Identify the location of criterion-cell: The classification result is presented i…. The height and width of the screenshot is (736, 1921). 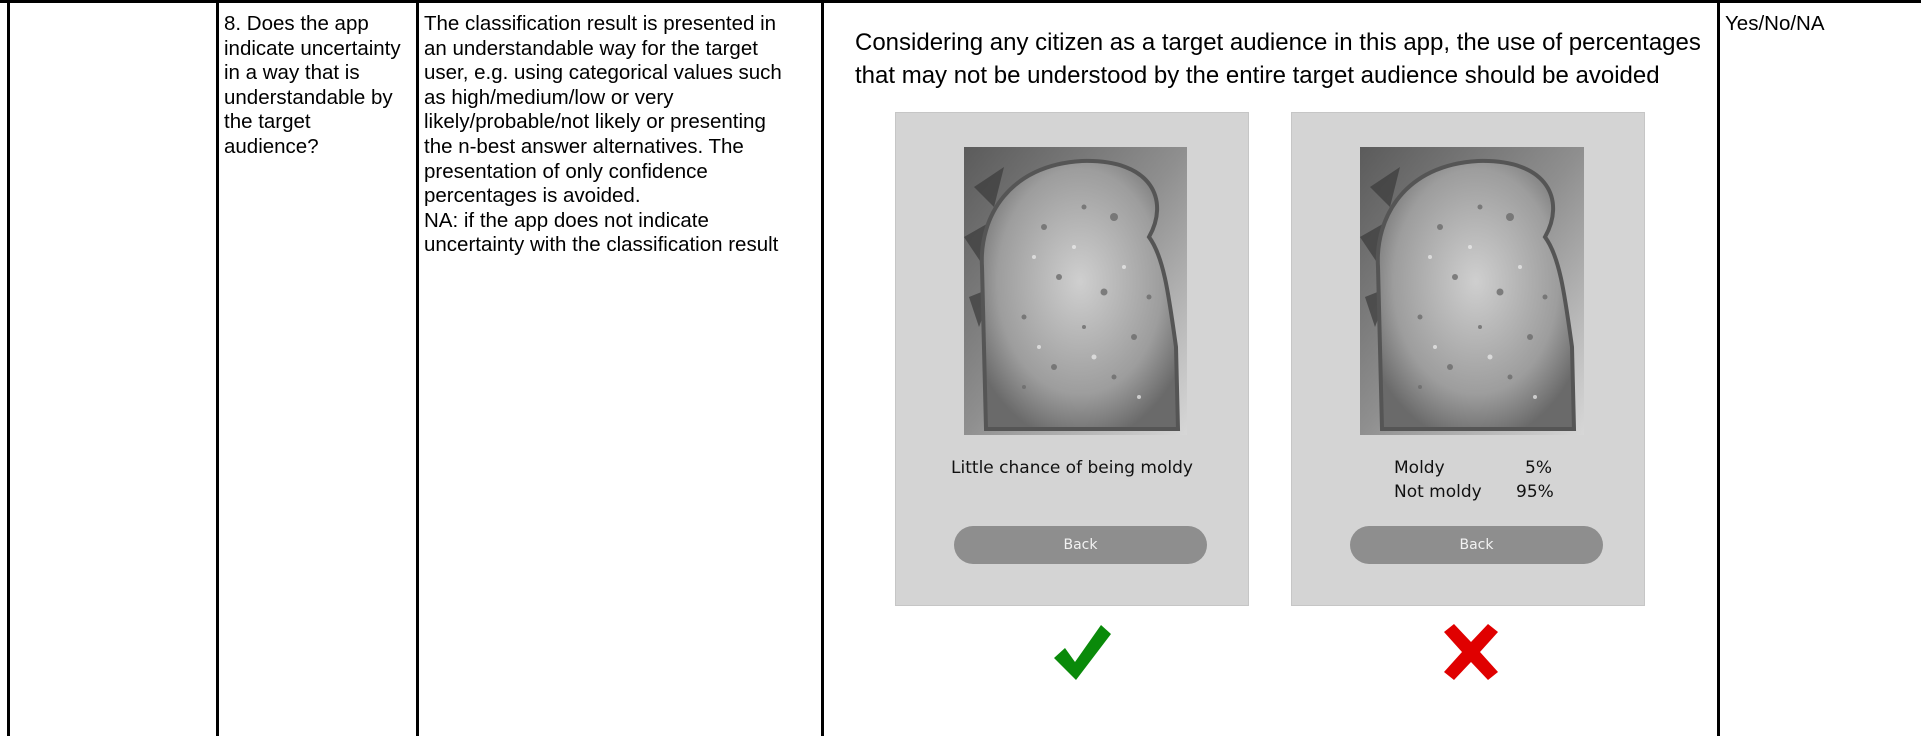
(603, 134).